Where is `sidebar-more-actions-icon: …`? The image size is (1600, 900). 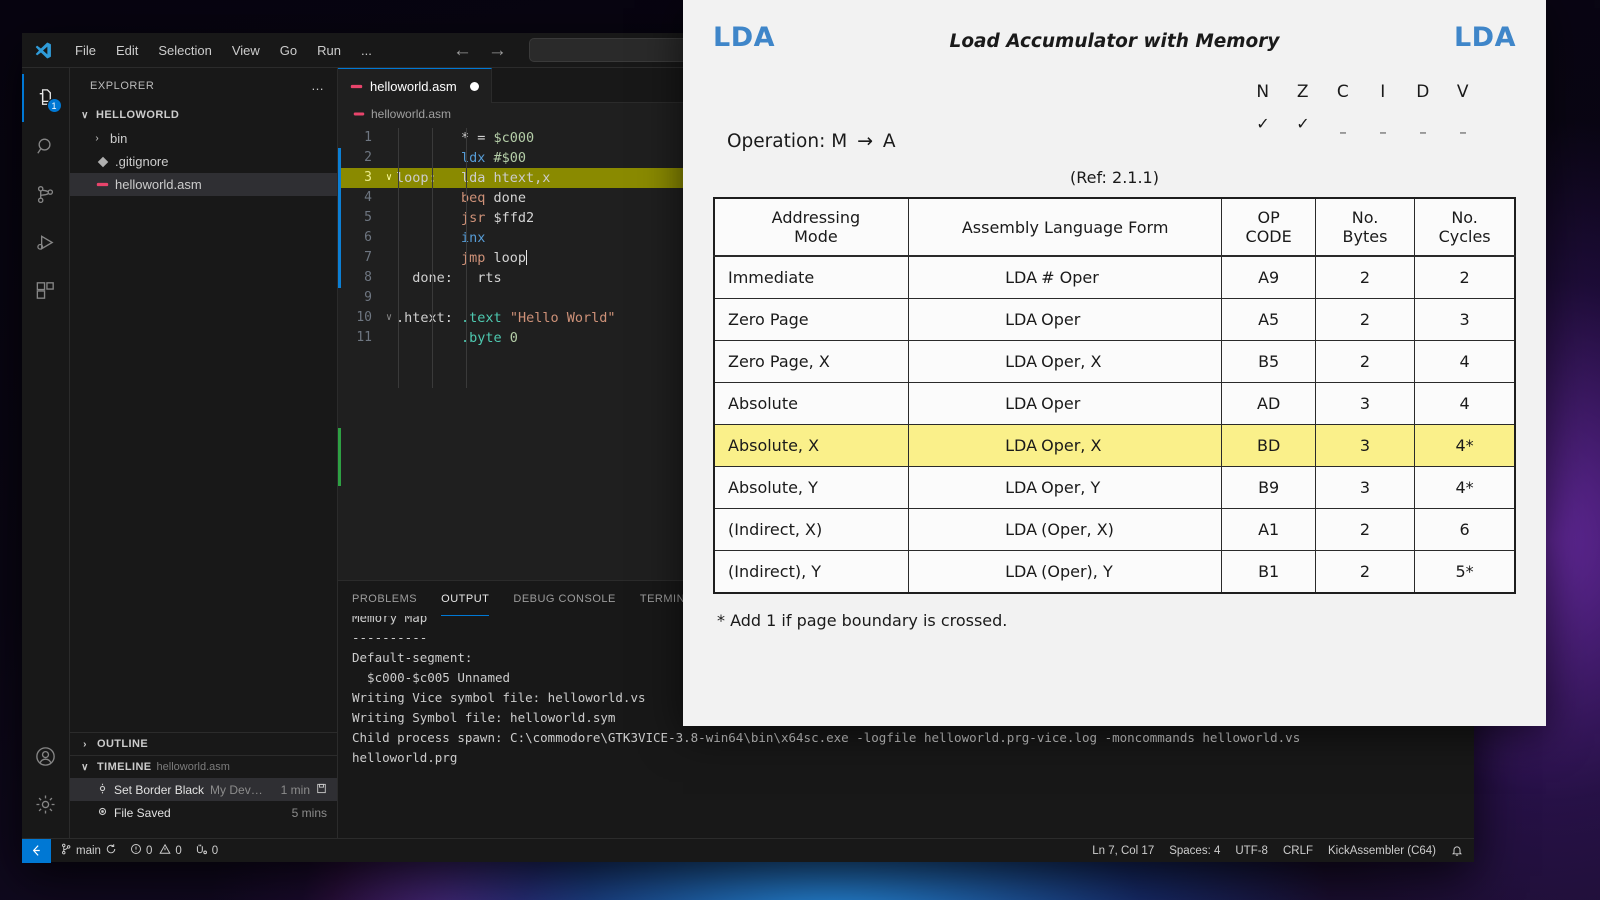 sidebar-more-actions-icon: … is located at coordinates (318, 85).